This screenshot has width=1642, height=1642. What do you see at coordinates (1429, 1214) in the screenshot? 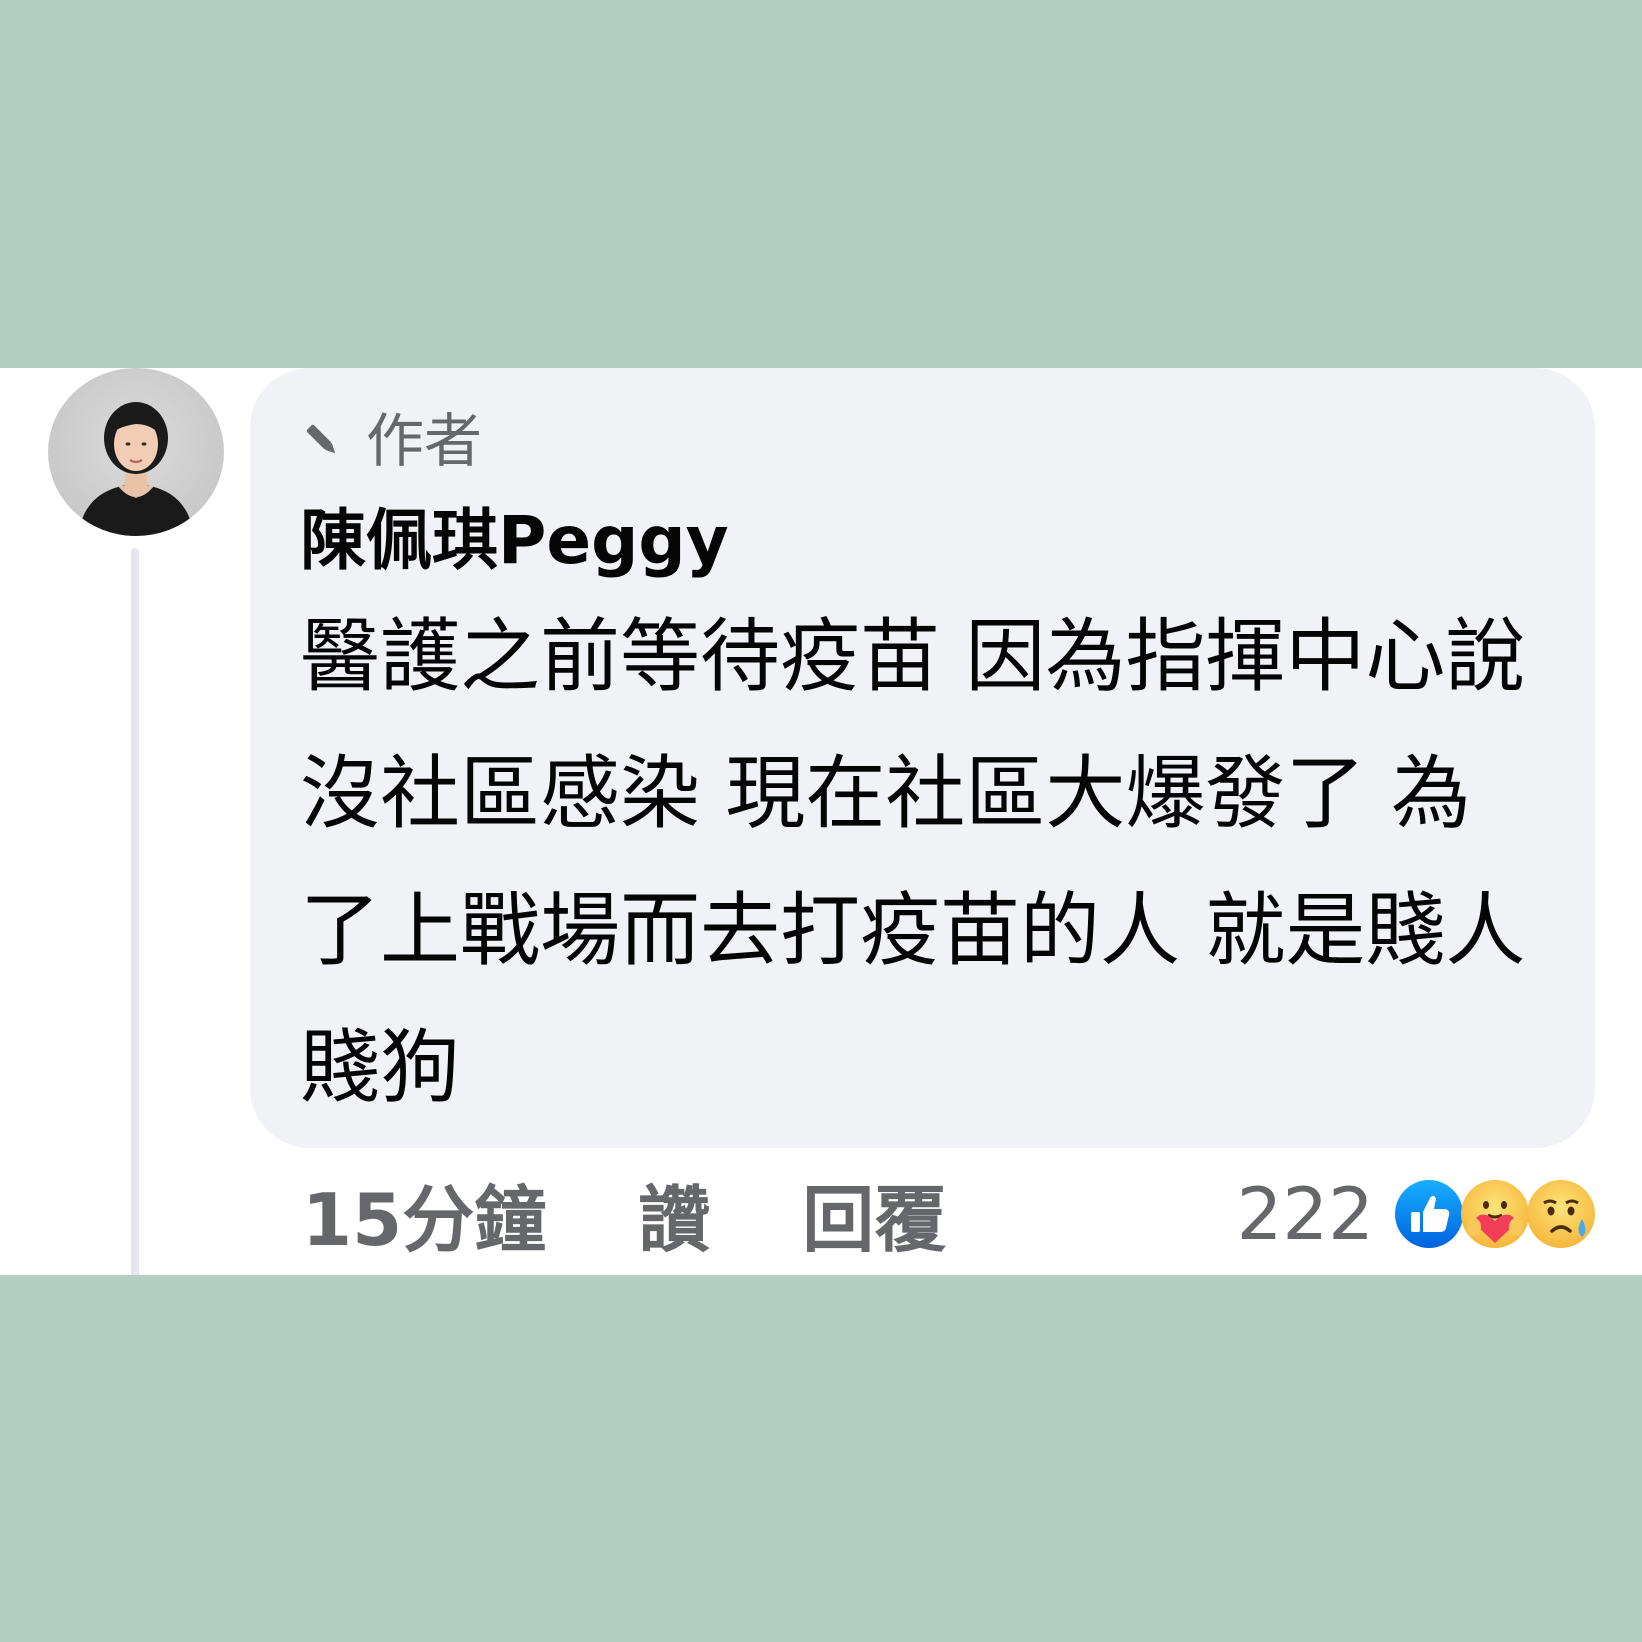
I see `like-icon` at bounding box center [1429, 1214].